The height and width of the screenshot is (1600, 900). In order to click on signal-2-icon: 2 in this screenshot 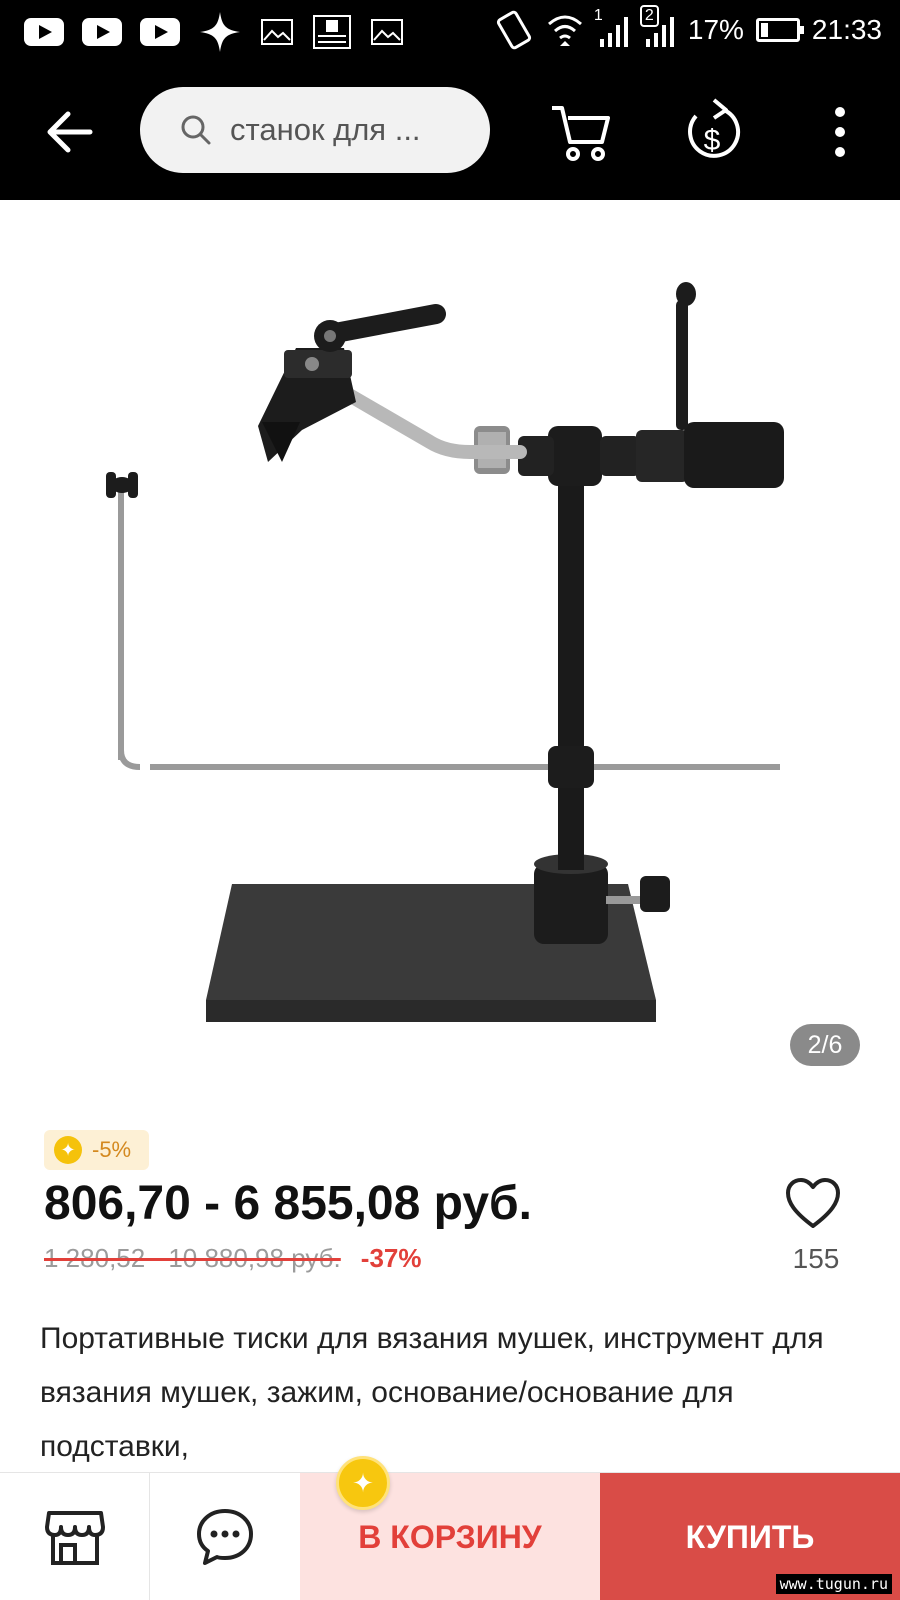, I will do `click(657, 27)`.